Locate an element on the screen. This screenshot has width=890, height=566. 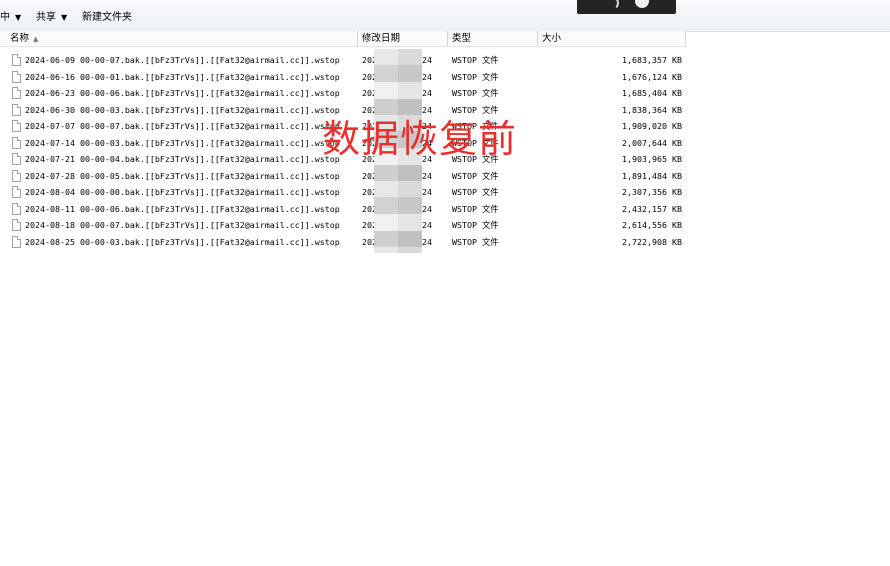
file-size: 1,685,404 KB is located at coordinates (652, 93).